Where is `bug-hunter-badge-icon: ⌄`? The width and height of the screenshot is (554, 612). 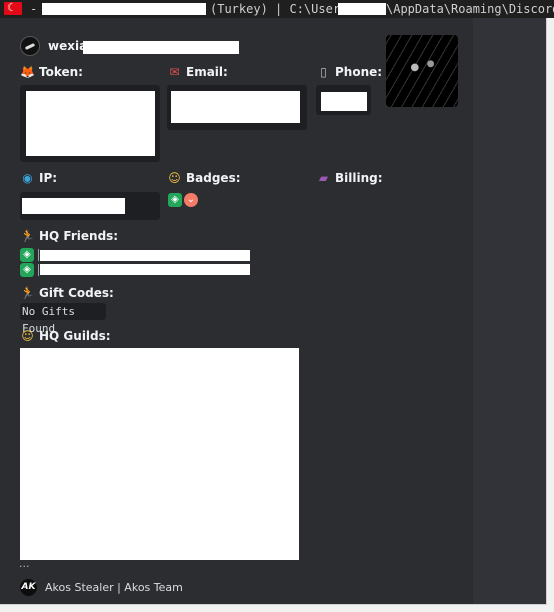
bug-hunter-badge-icon: ⌄ is located at coordinates (191, 199).